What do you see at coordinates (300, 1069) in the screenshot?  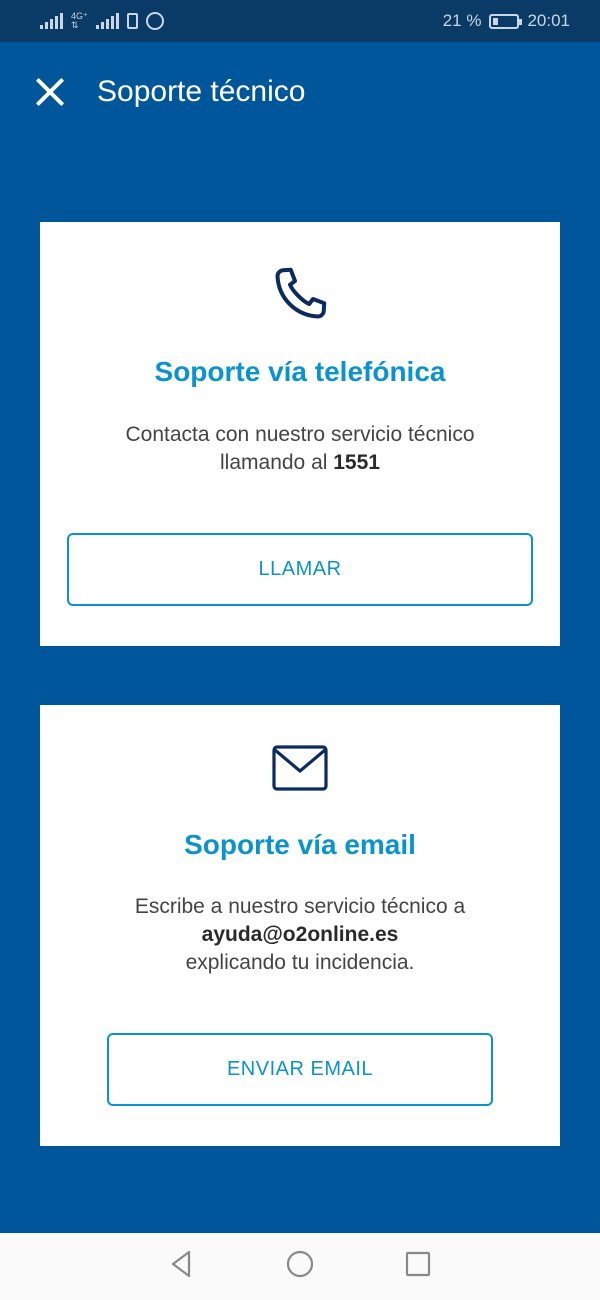 I see `send-email-button: ENVIAR EMAIL` at bounding box center [300, 1069].